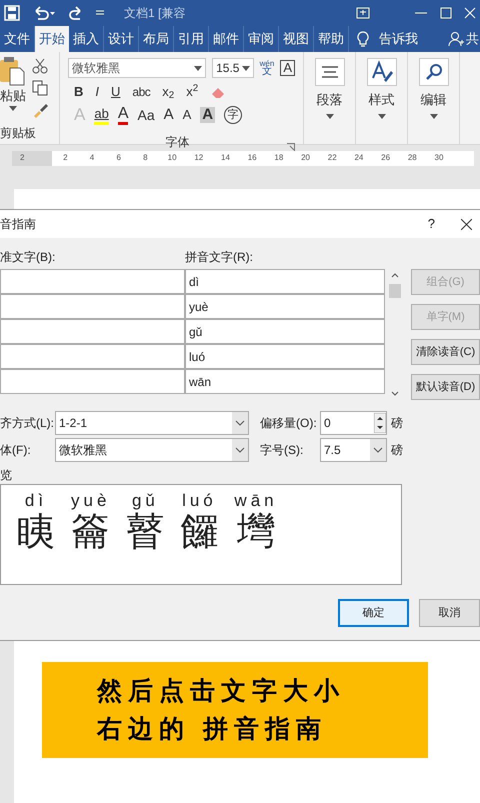 The height and width of the screenshot is (803, 480). I want to click on paste-label: 粘贴, so click(13, 96).